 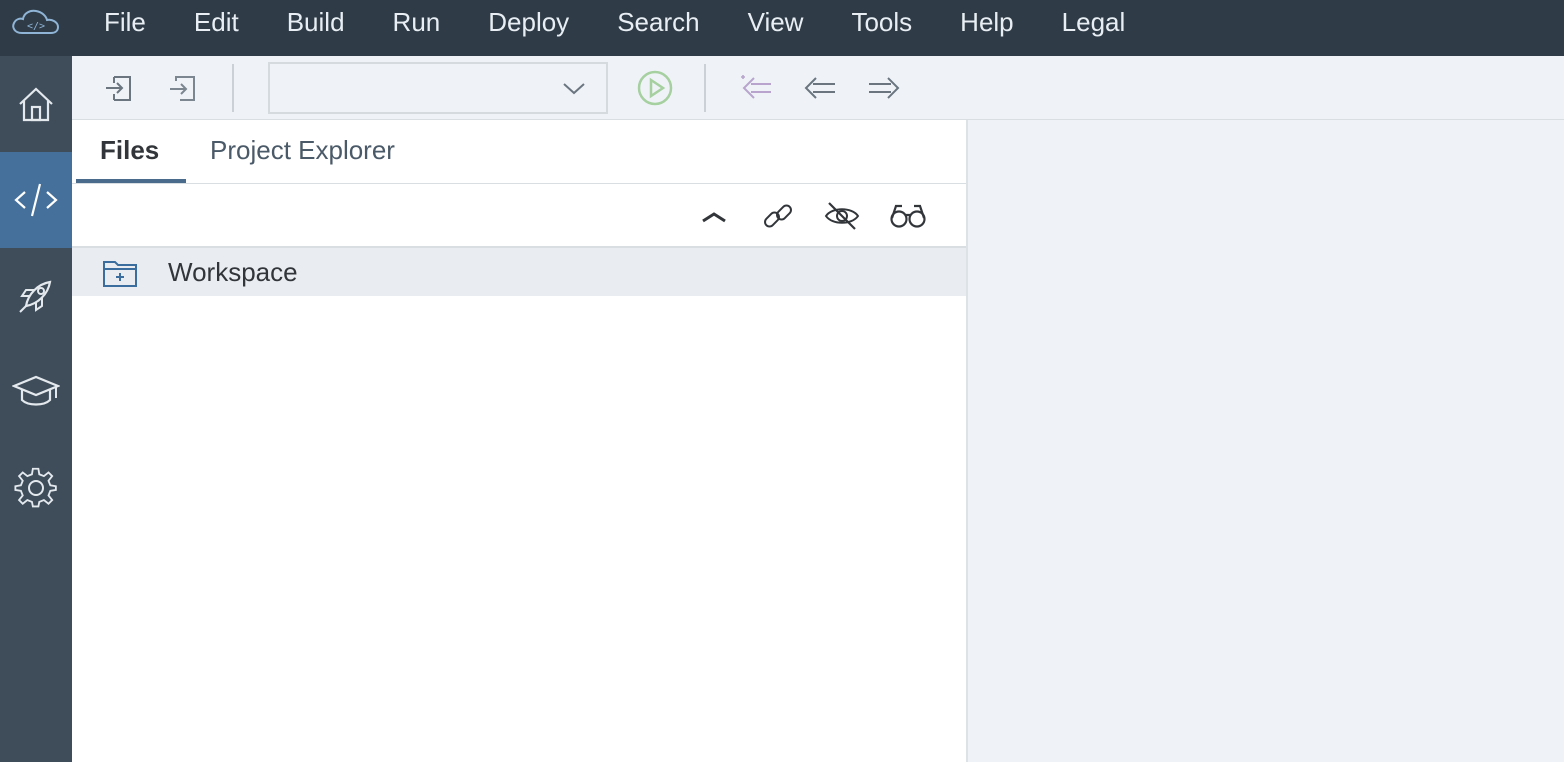 I want to click on sidenav-learning, so click(x=36, y=392).